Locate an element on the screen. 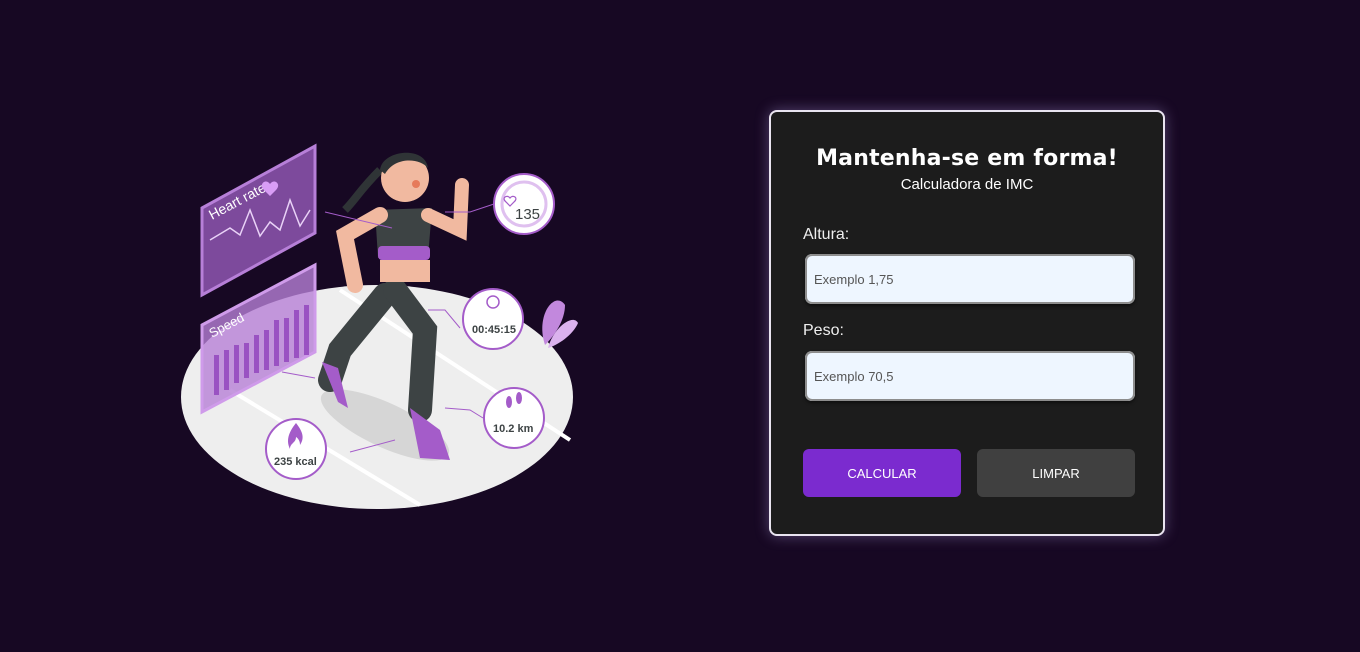  timer-value: 00:45:15 is located at coordinates (494, 330).